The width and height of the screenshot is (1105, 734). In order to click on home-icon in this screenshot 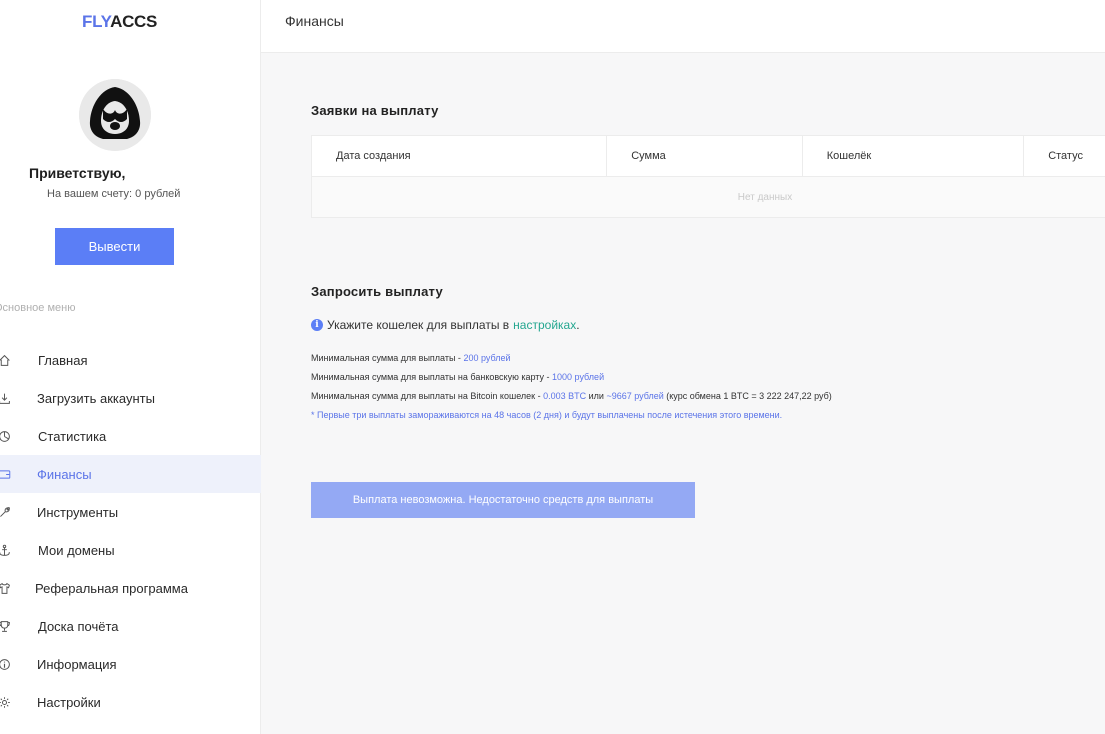, I will do `click(6, 360)`.